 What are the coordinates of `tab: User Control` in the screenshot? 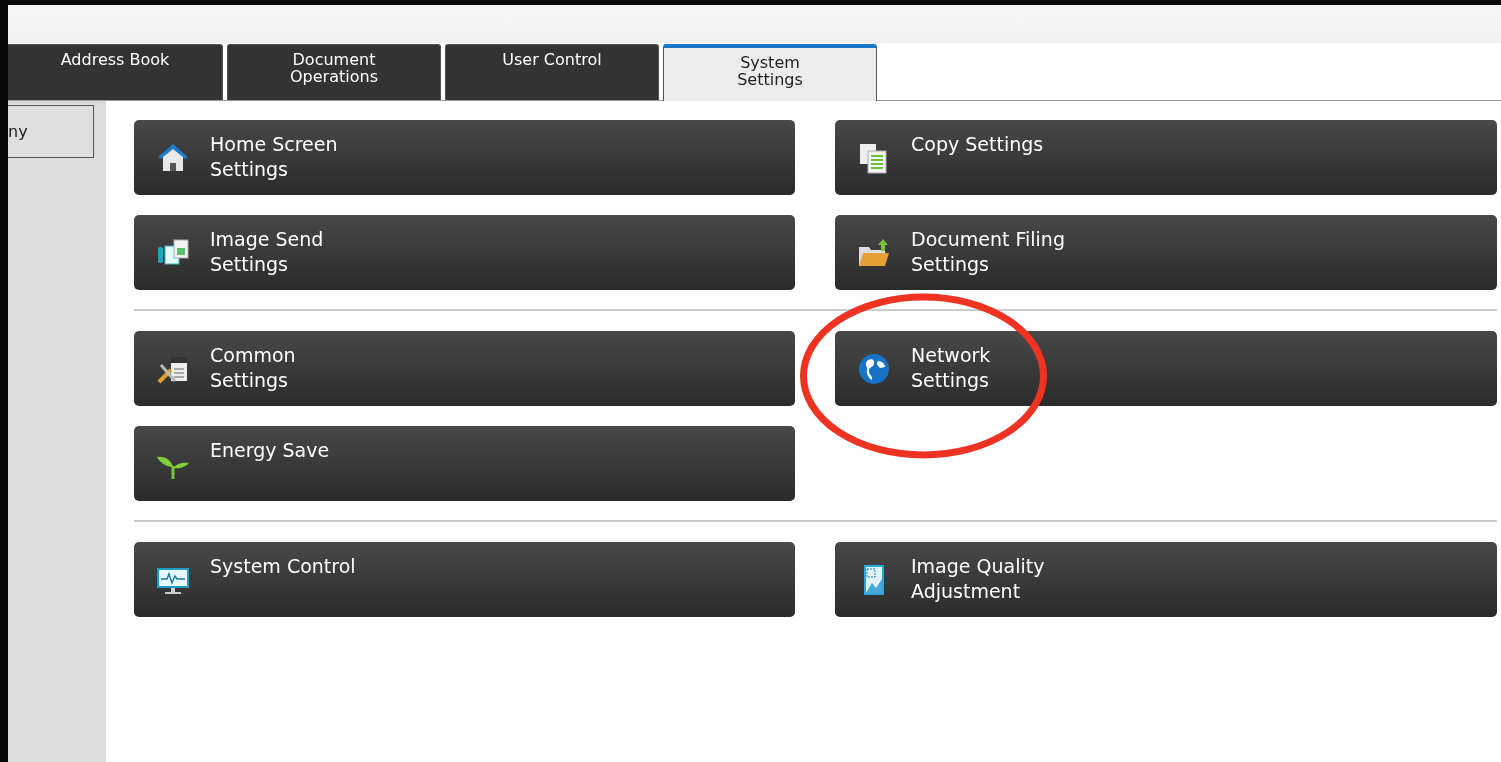 It's located at (552, 72).